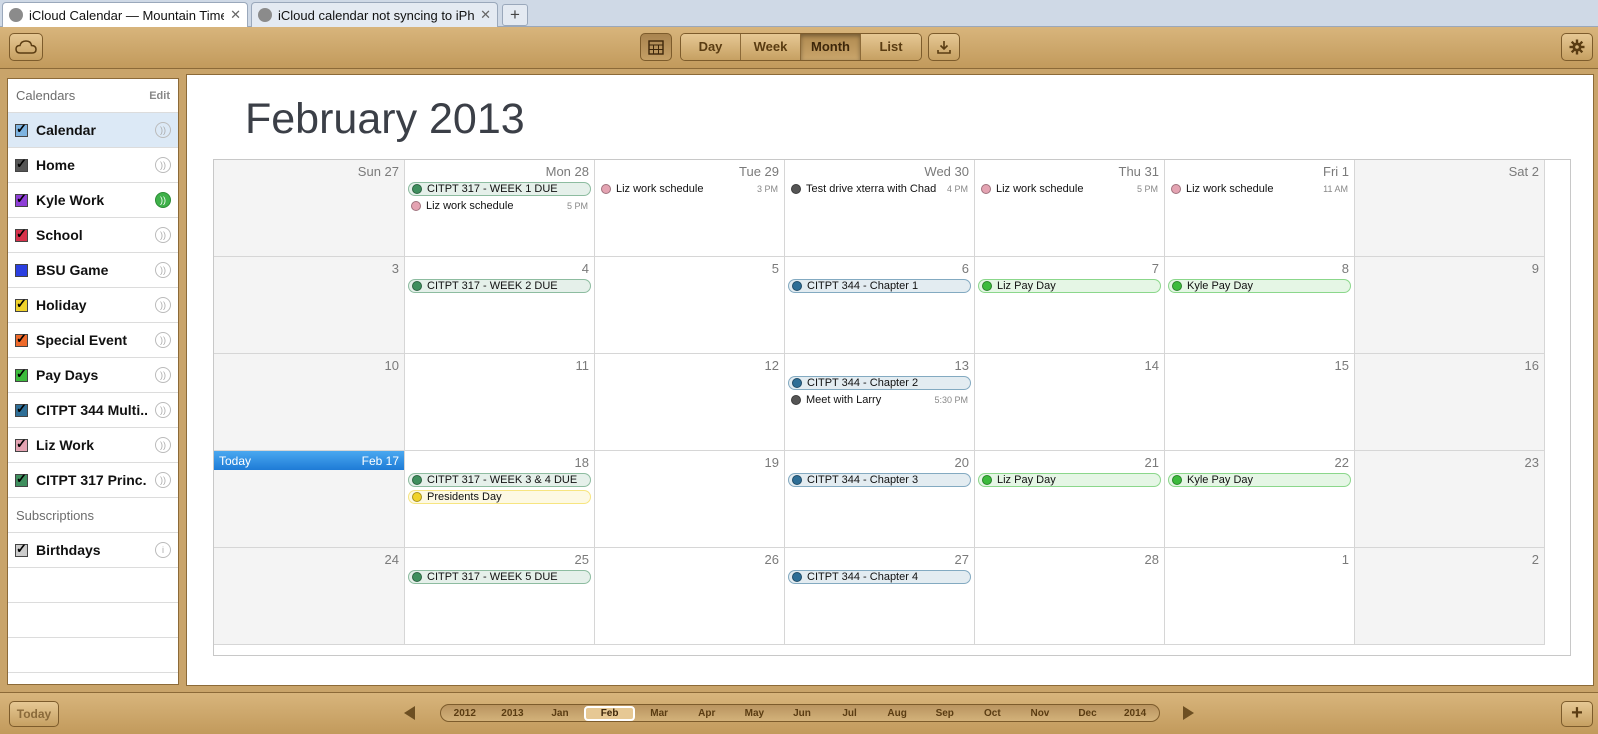 This screenshot has height=734, width=1598. What do you see at coordinates (499, 189) in the screenshot?
I see `calendar-event: CITPT 317 - WEEK 1 DUE` at bounding box center [499, 189].